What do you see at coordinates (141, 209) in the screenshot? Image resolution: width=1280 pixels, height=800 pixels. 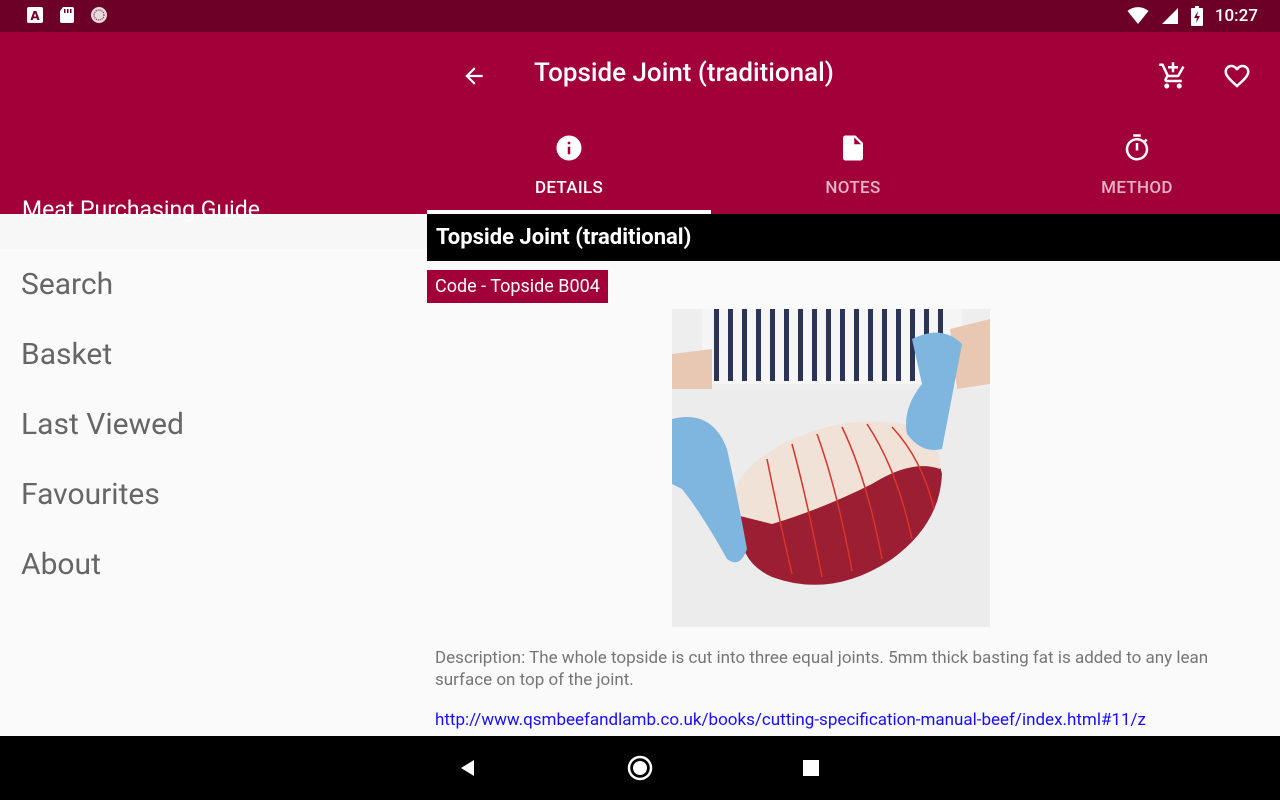 I see `drawer-title: Meat Purchasing Guide` at bounding box center [141, 209].